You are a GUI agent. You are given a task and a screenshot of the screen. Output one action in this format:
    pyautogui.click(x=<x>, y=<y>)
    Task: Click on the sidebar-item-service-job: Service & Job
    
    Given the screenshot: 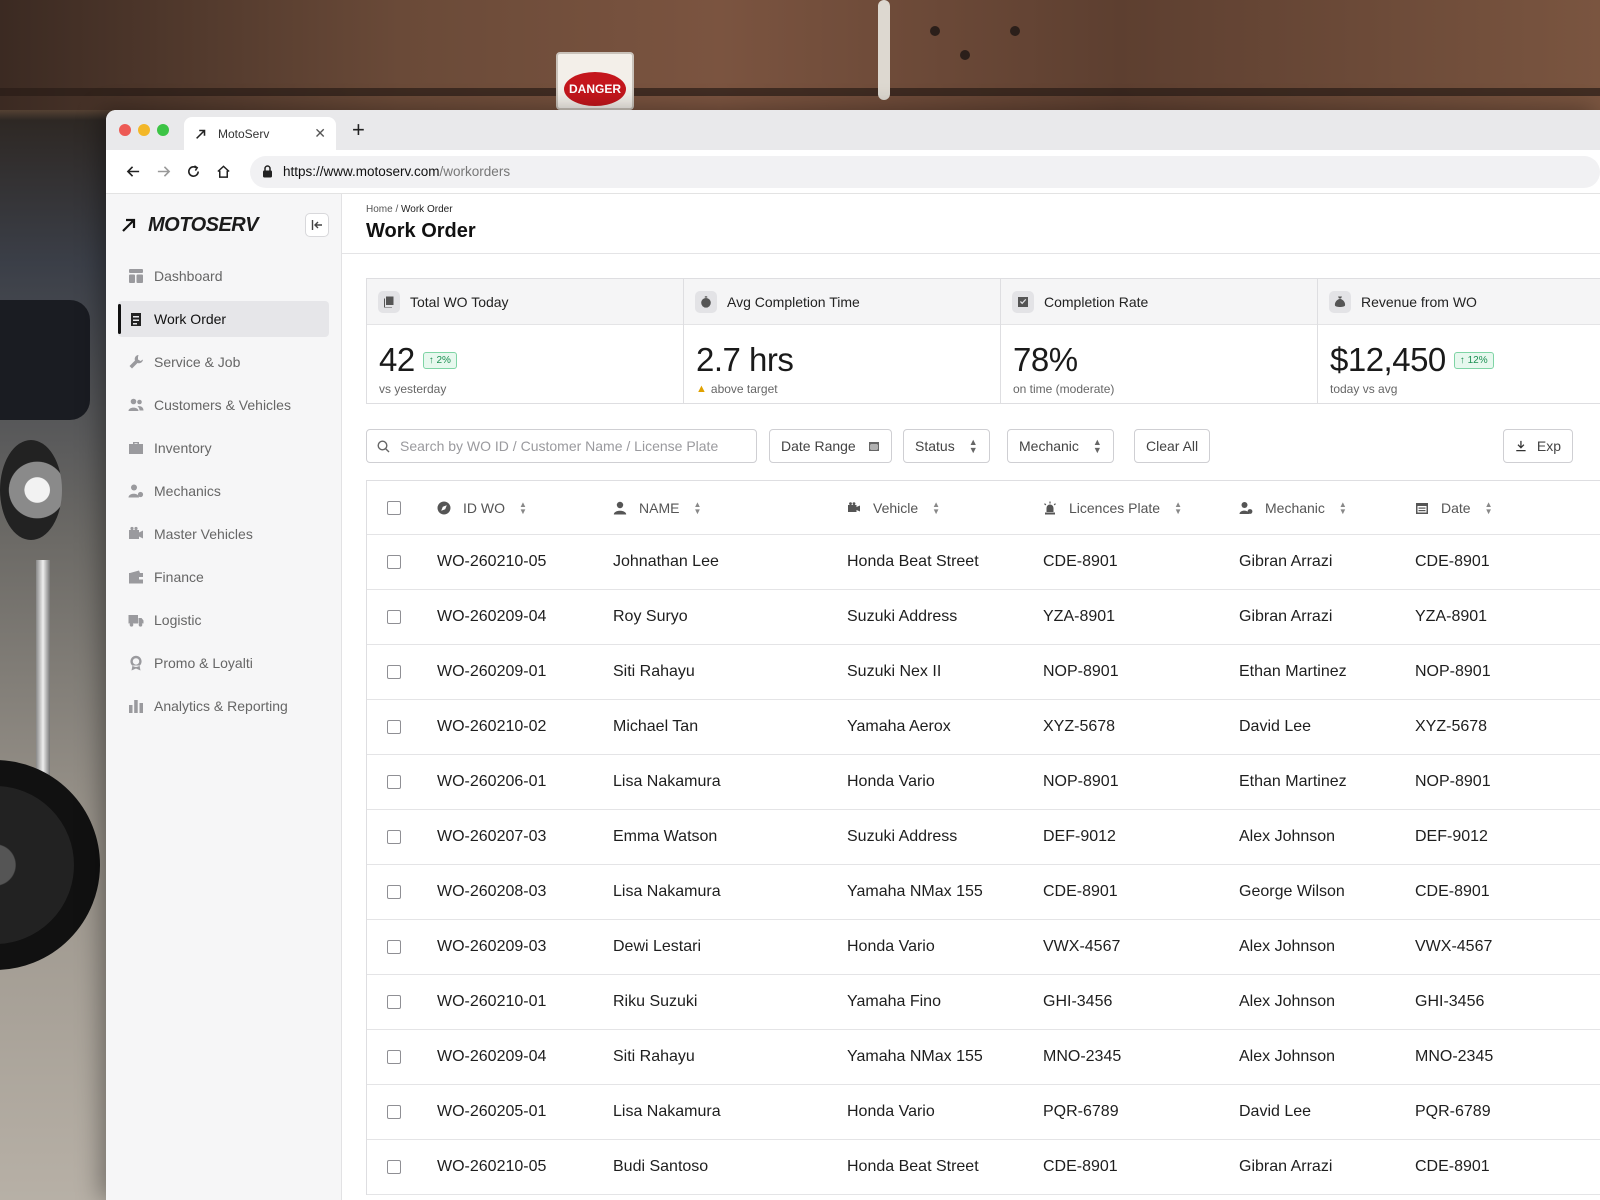 What is the action you would take?
    pyautogui.click(x=223, y=362)
    